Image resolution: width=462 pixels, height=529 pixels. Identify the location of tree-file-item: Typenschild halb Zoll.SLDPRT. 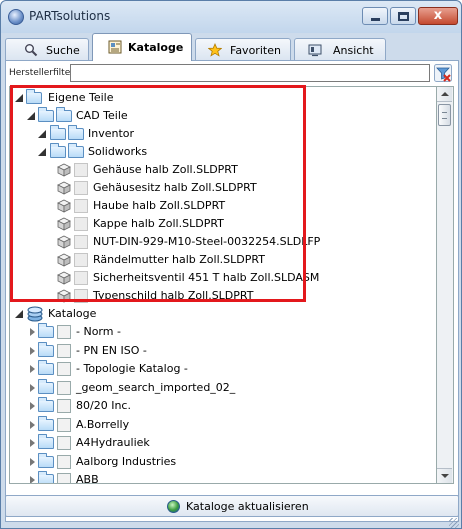
(223, 296).